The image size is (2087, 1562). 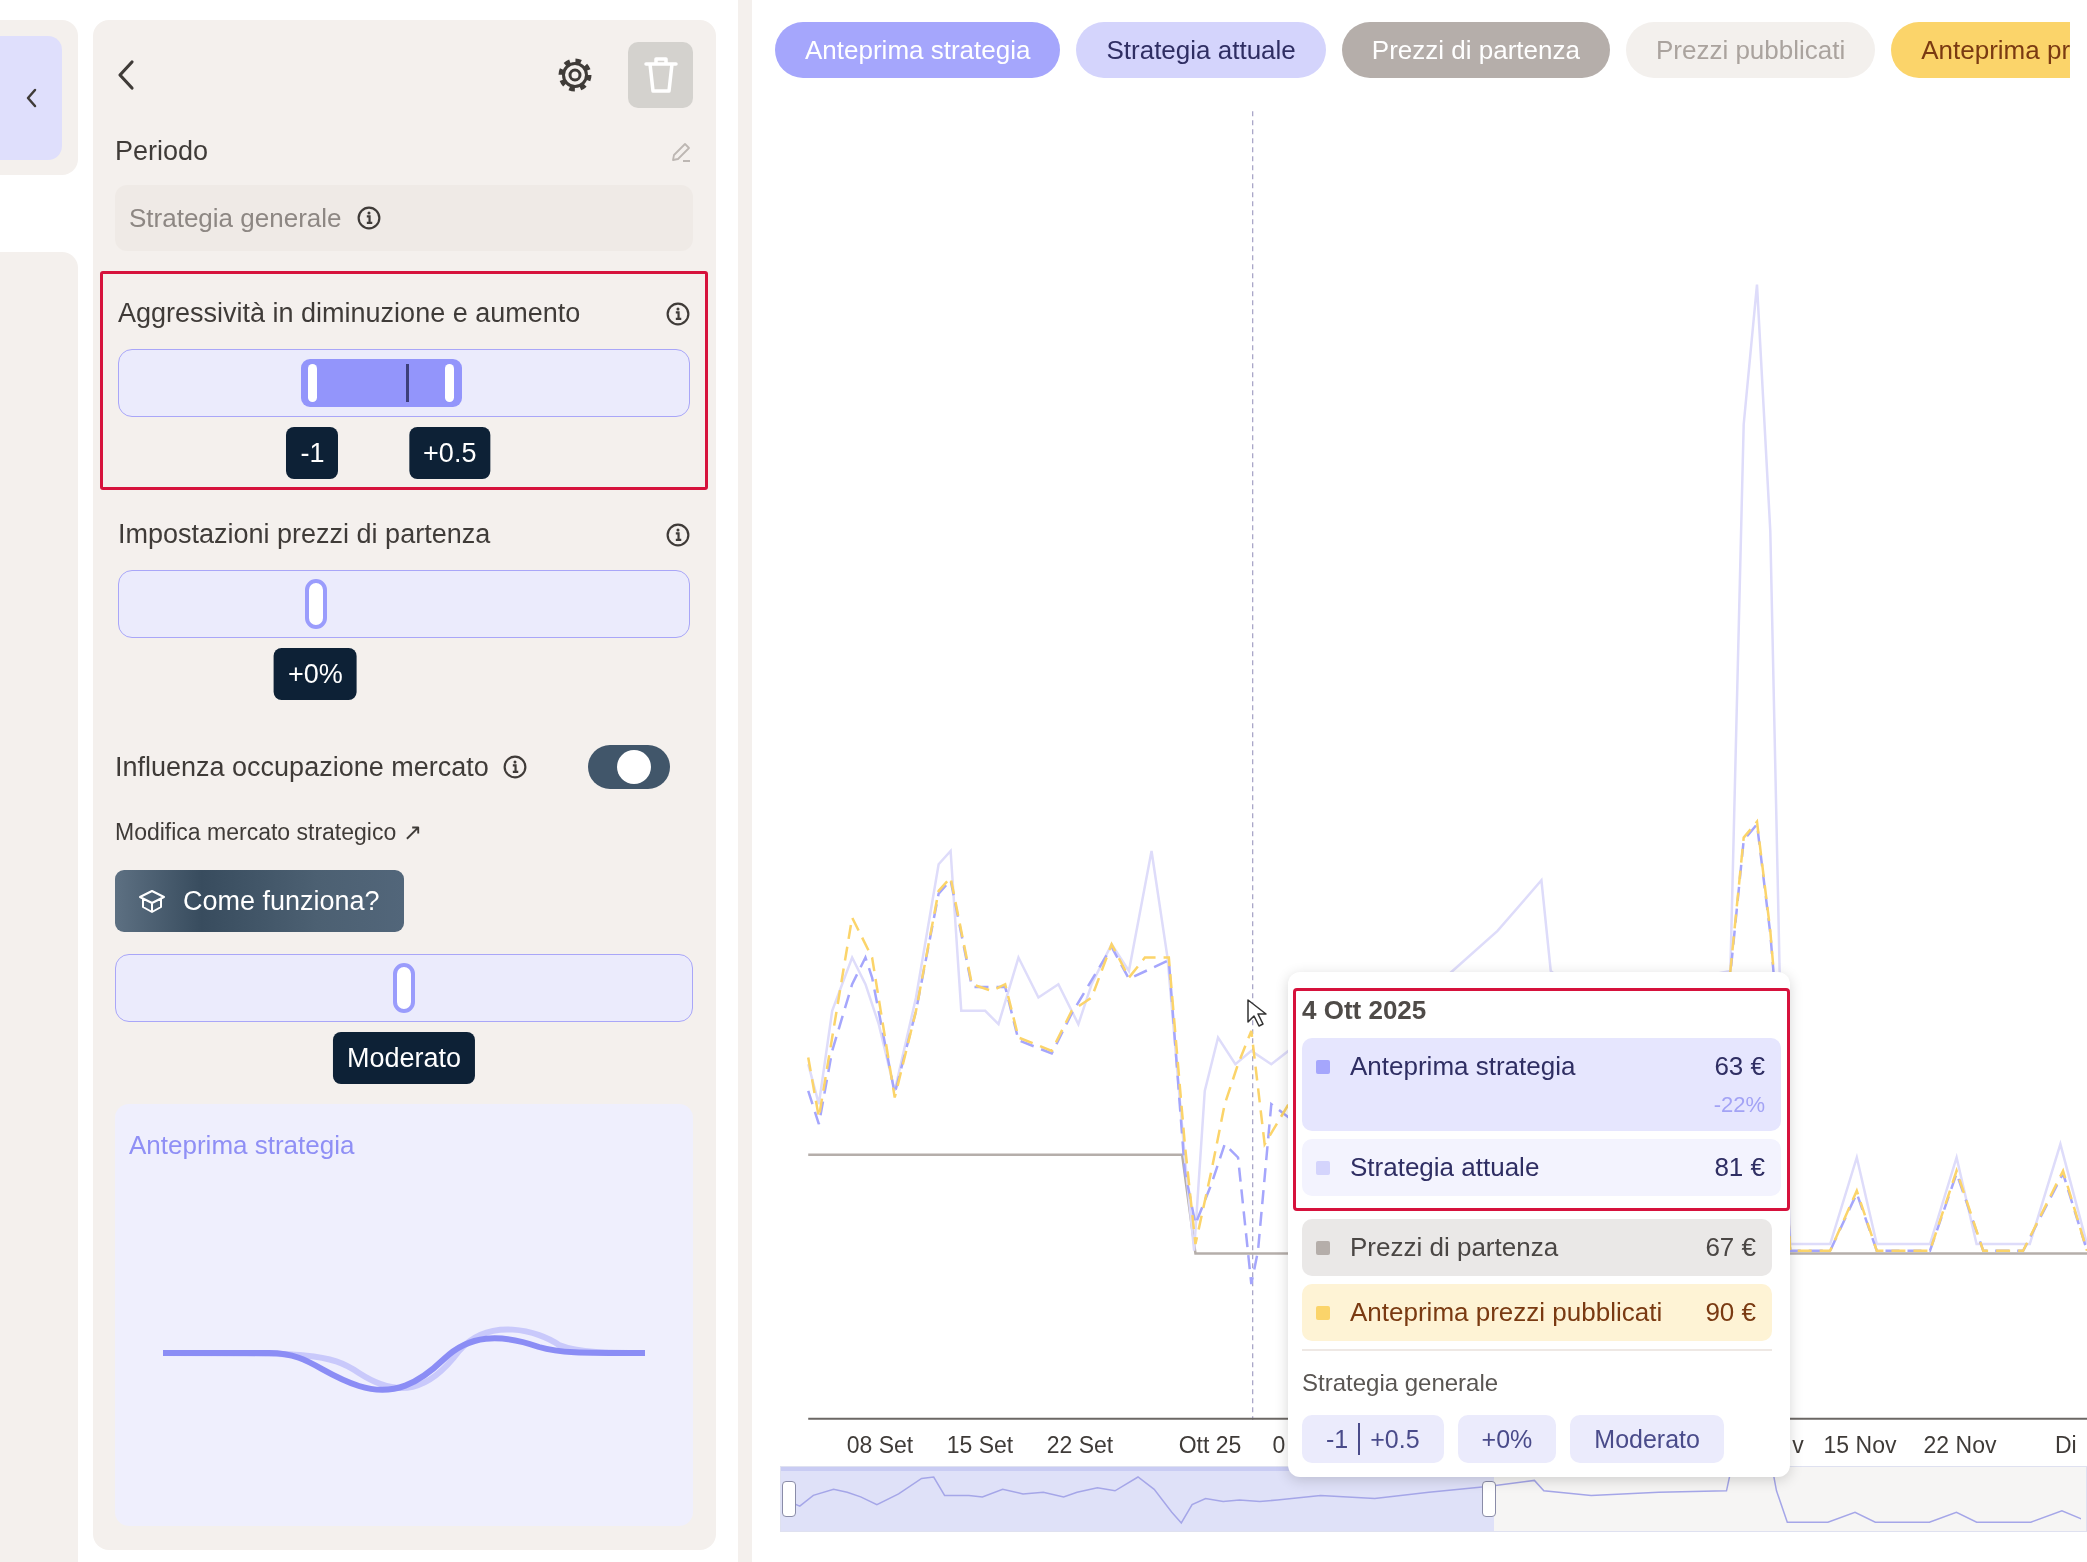 What do you see at coordinates (1445, 1167) in the screenshot?
I see `series-label: Strategia attuale` at bounding box center [1445, 1167].